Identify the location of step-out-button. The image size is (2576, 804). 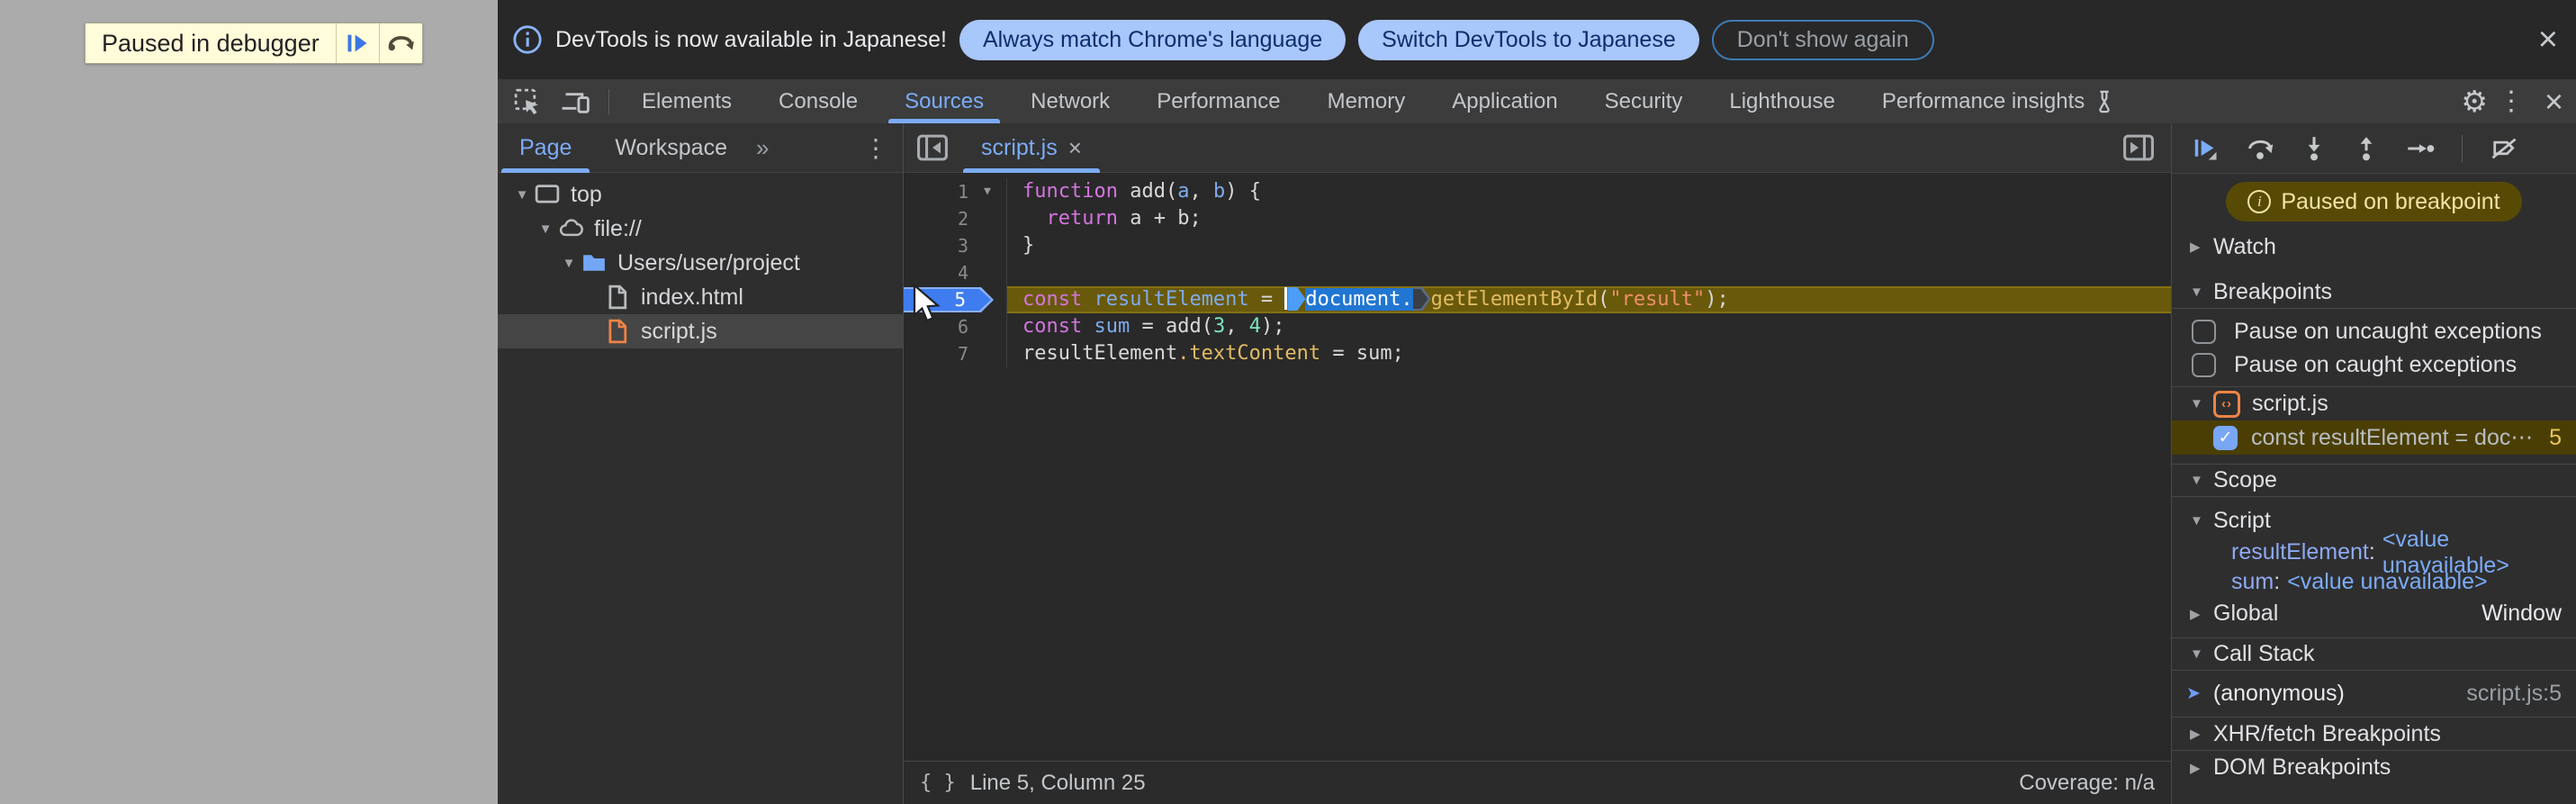
(2366, 148).